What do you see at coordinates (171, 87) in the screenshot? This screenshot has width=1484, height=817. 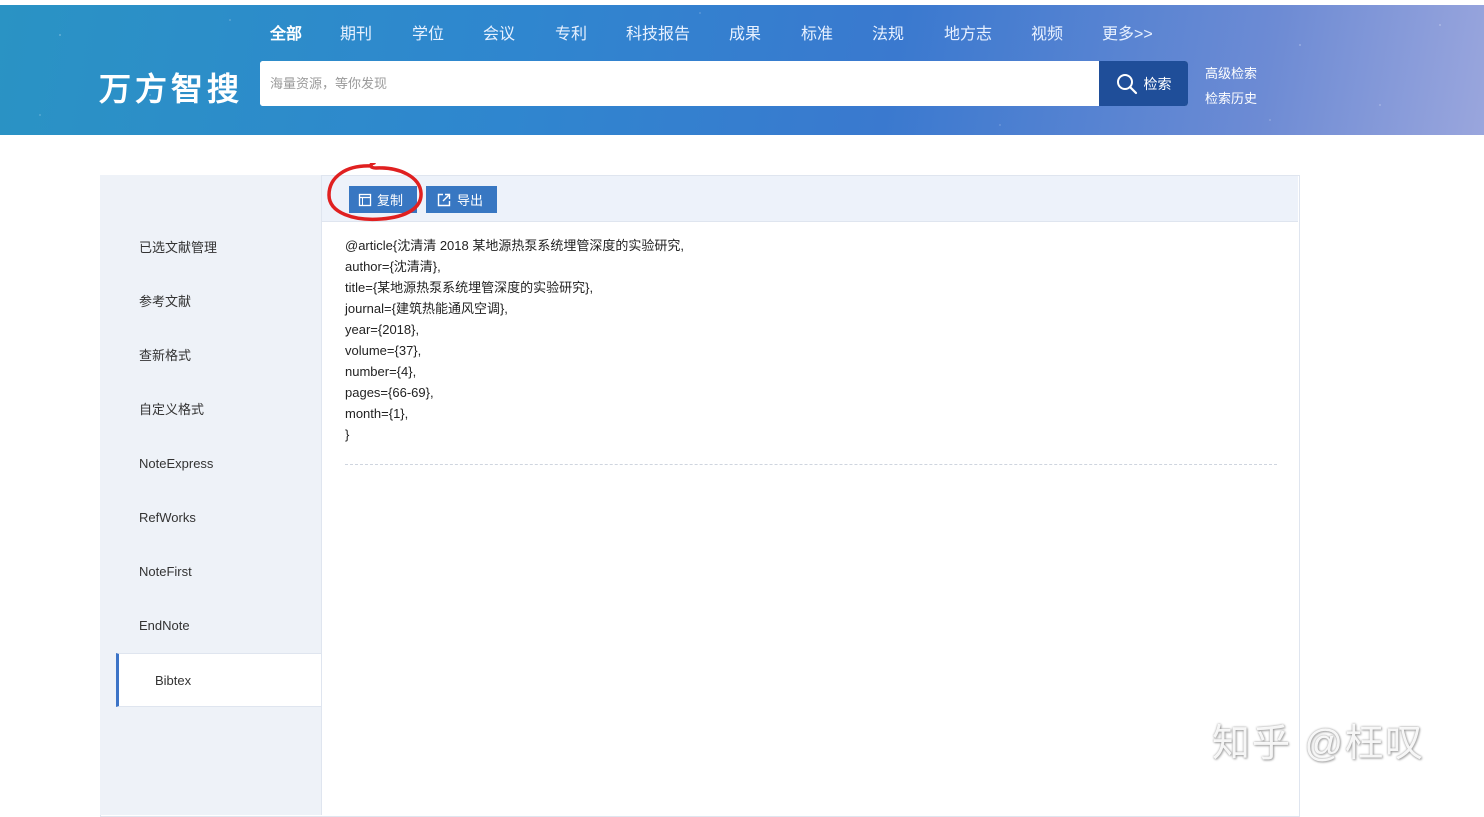 I see `logo: 万方智搜` at bounding box center [171, 87].